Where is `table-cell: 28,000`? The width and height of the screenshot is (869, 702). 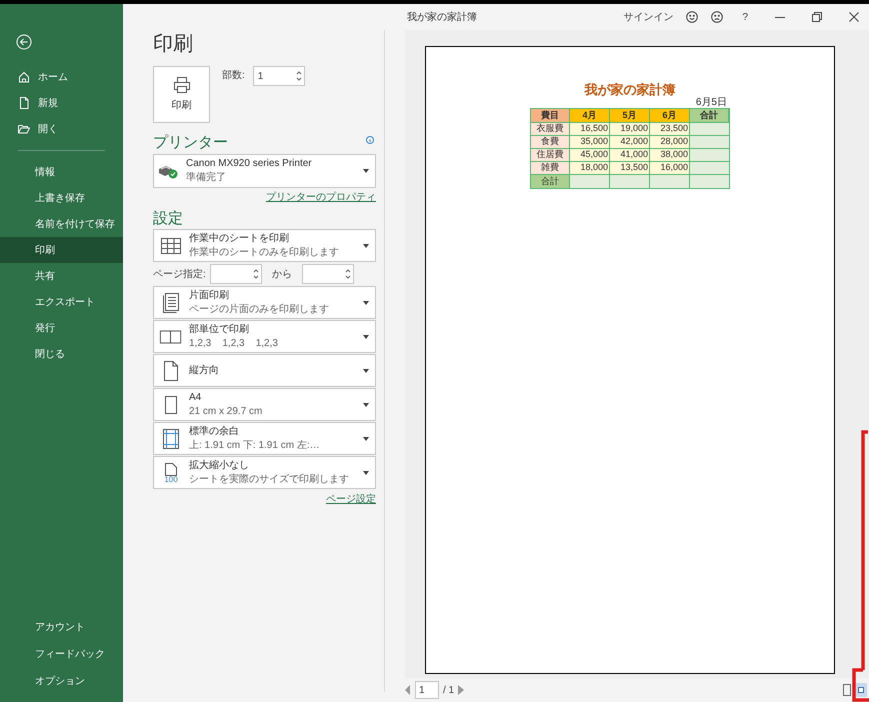 table-cell: 28,000 is located at coordinates (670, 142).